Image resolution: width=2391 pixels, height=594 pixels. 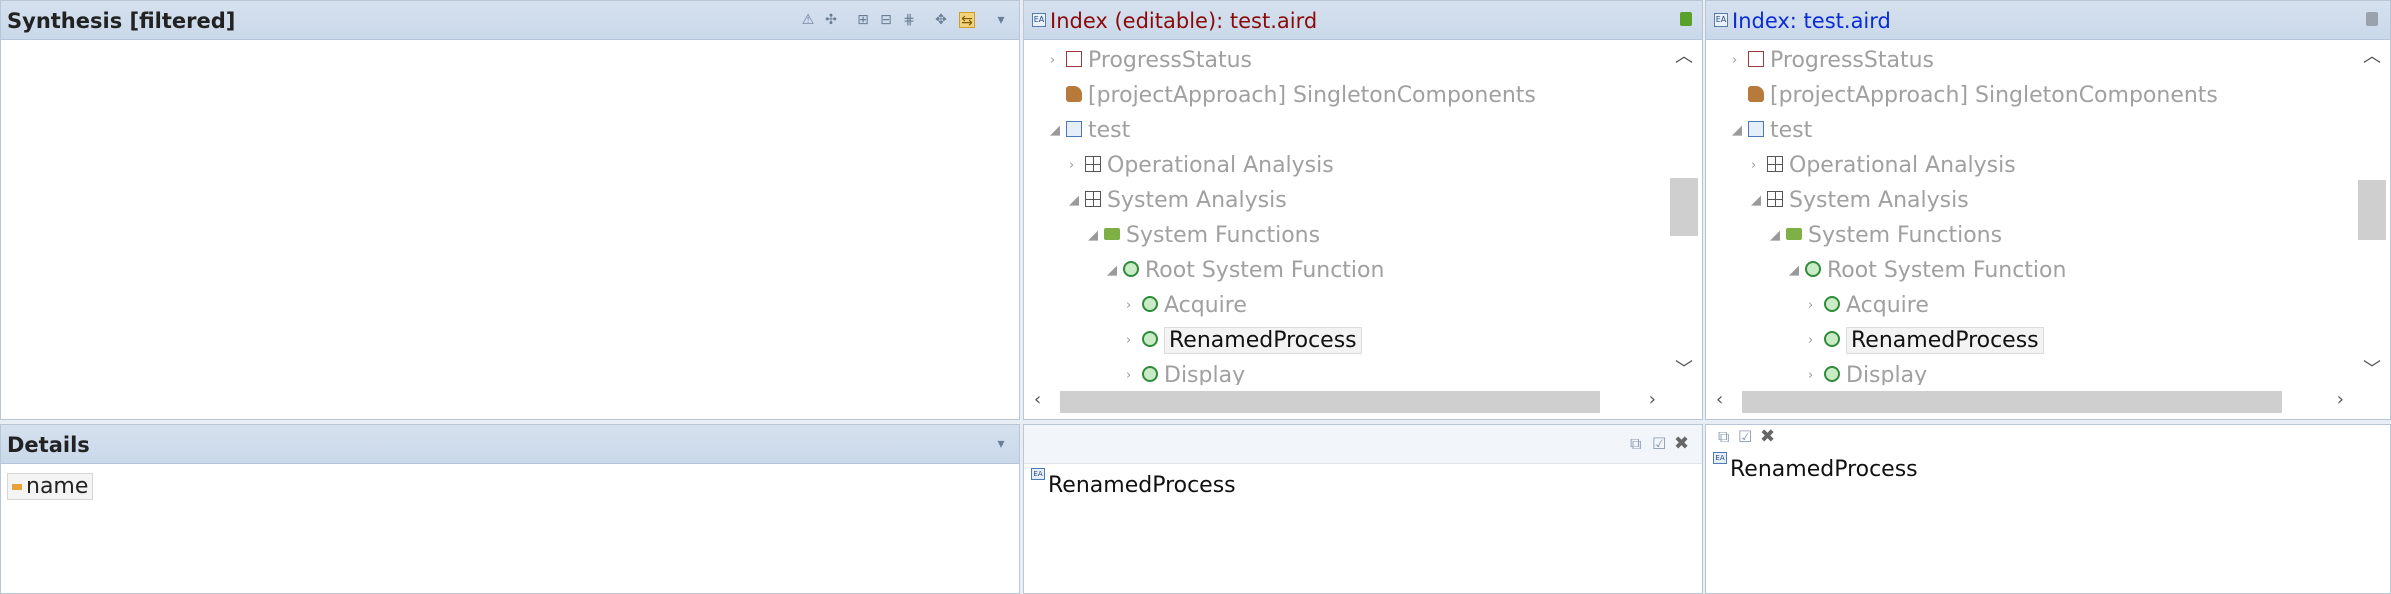 What do you see at coordinates (121, 21) in the screenshot?
I see `synthesis-title: Synthesis [filtered]` at bounding box center [121, 21].